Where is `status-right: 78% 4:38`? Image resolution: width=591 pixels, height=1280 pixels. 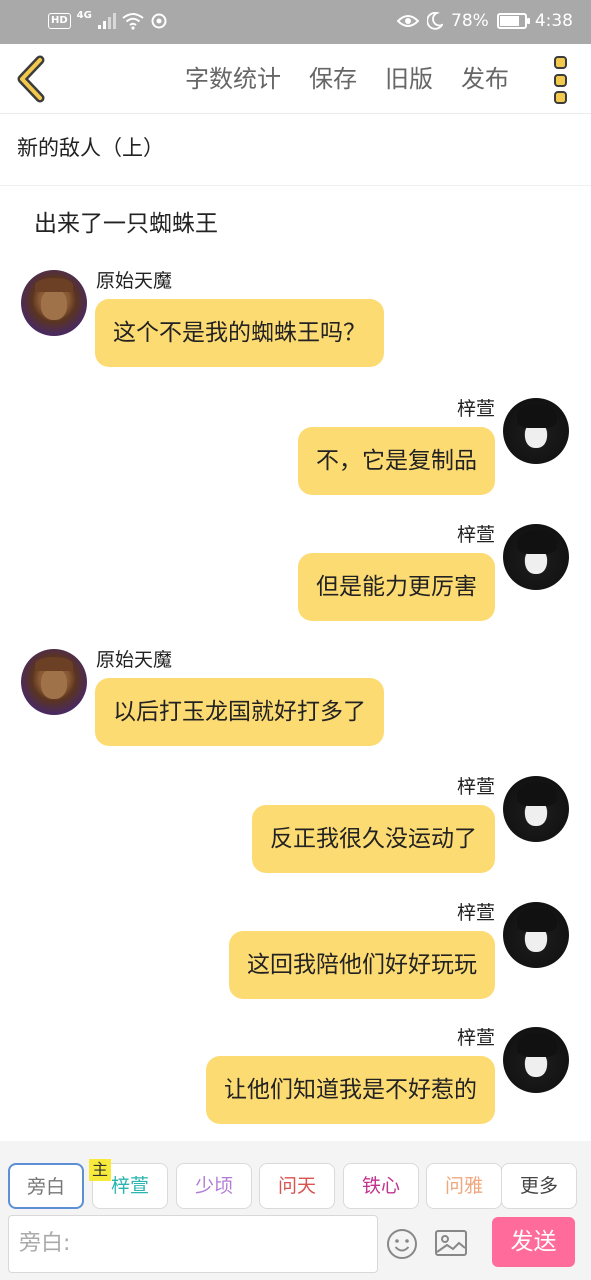
status-right: 78% 4:38 is located at coordinates (485, 21).